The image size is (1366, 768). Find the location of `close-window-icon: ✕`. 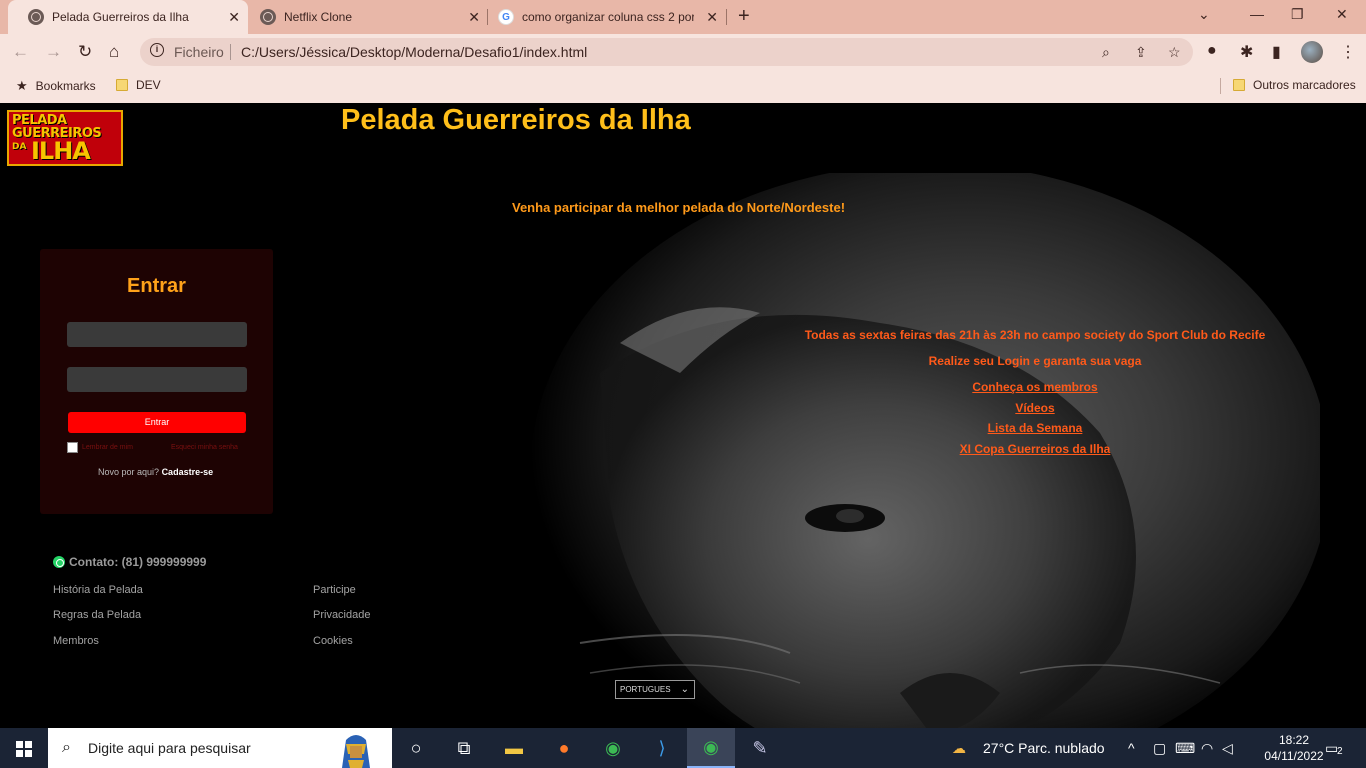

close-window-icon: ✕ is located at coordinates (1342, 14).